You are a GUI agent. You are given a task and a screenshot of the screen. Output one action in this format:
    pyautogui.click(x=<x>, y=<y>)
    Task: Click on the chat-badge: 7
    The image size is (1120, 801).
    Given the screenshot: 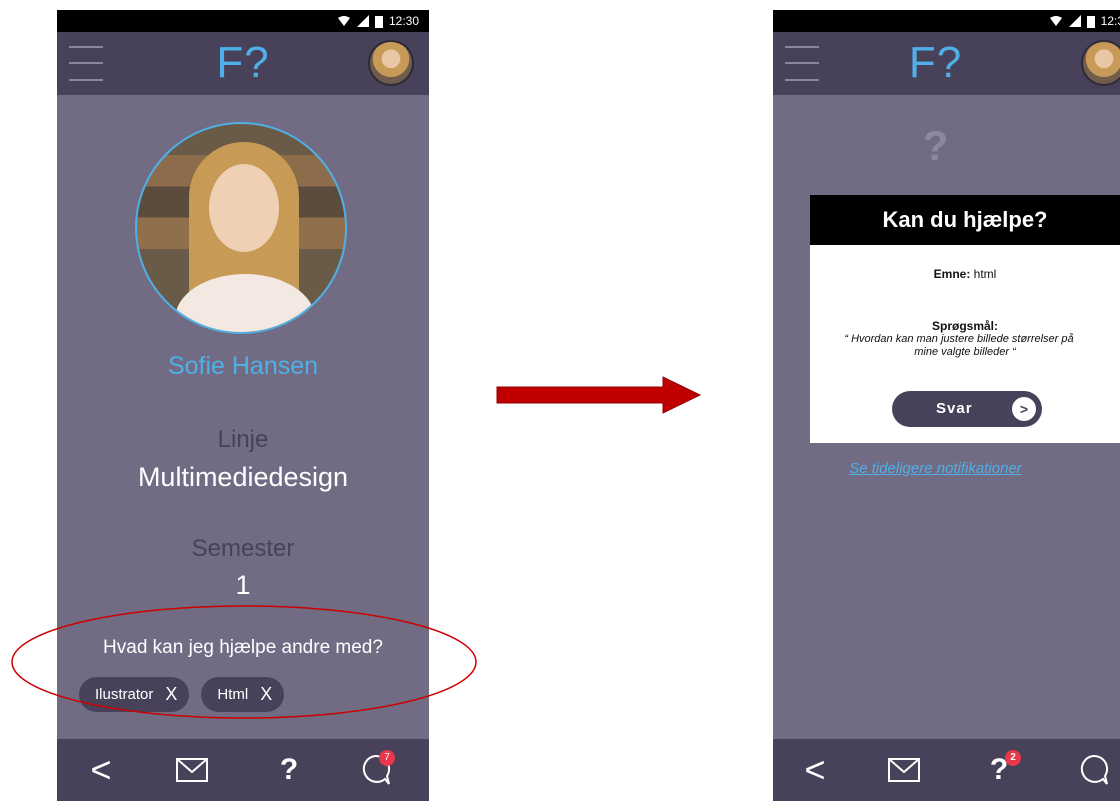 What is the action you would take?
    pyautogui.click(x=387, y=758)
    